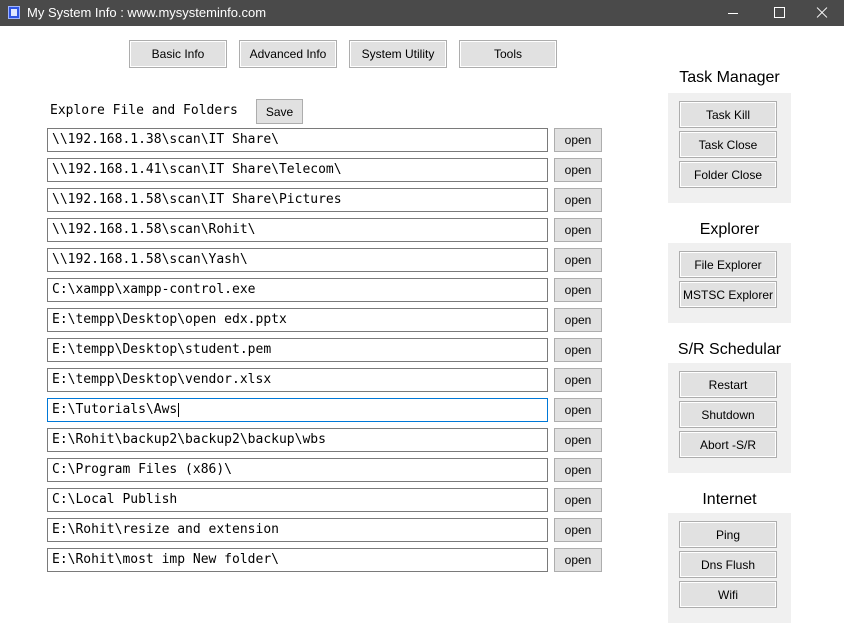 The height and width of the screenshot is (644, 844). I want to click on schedular-title: S/R Schedular, so click(729, 349).